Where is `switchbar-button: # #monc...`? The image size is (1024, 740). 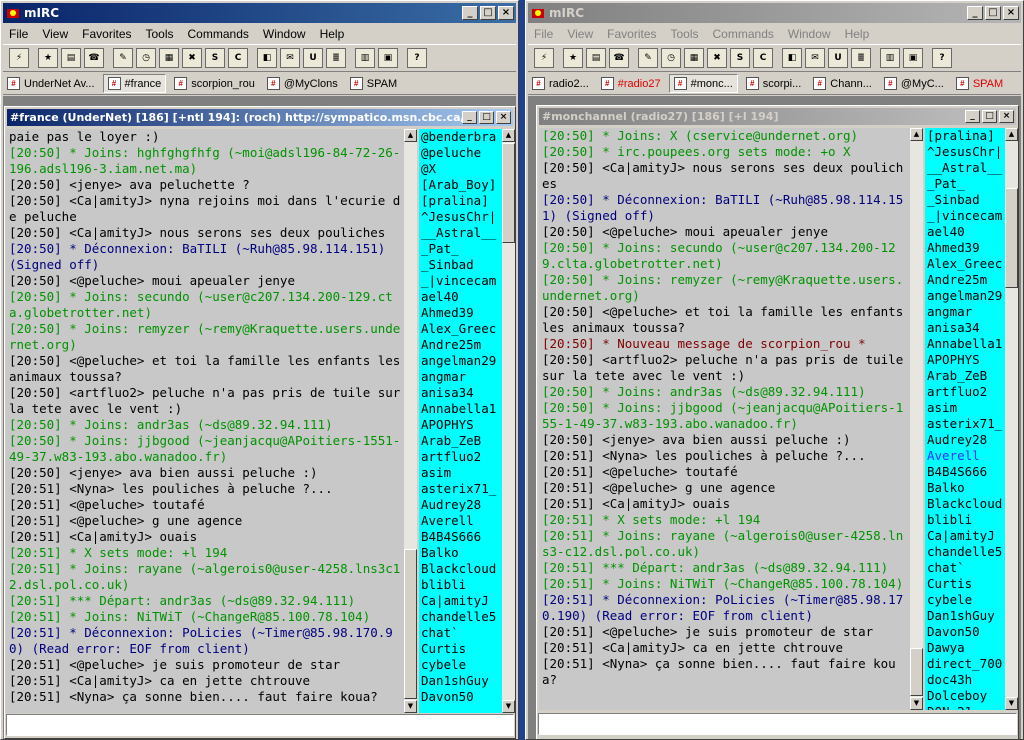
switchbar-button: # #monc... is located at coordinates (703, 83).